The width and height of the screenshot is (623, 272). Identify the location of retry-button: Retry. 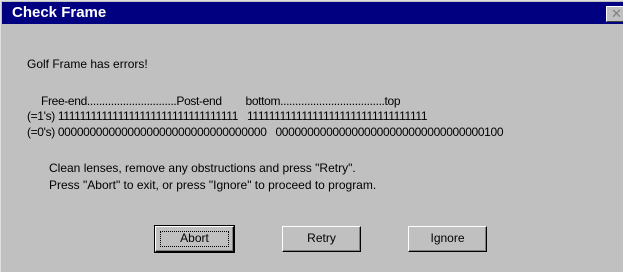
(321, 239).